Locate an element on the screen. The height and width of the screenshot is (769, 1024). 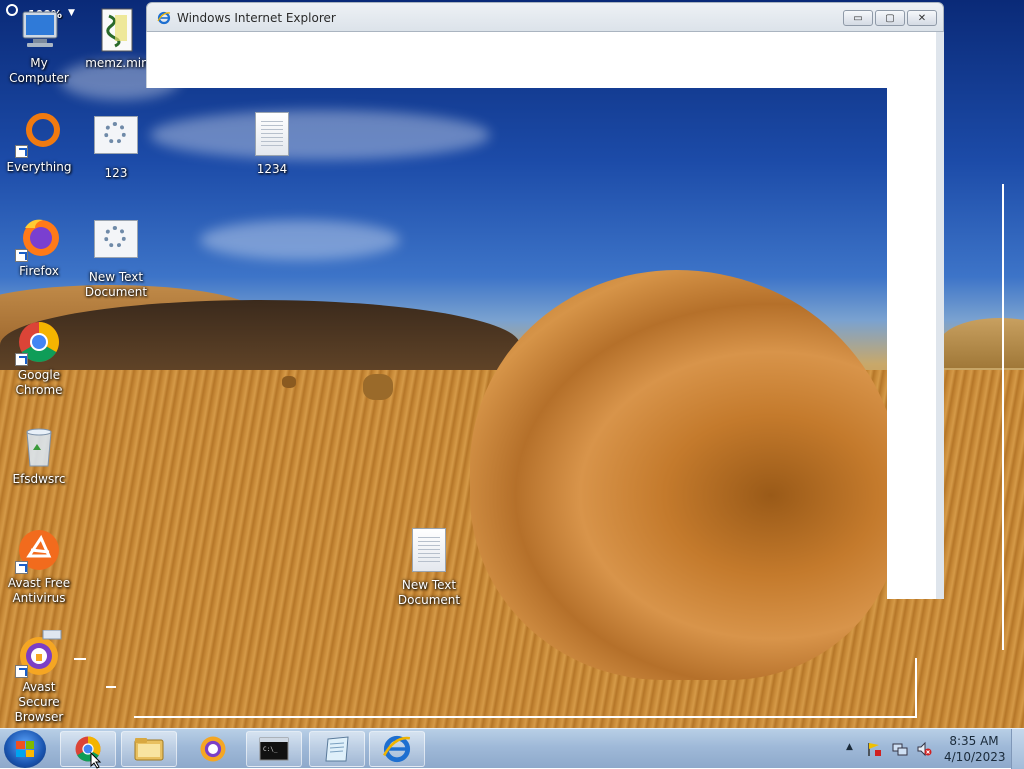
recycle-bin-icon is located at coordinates (39, 446).